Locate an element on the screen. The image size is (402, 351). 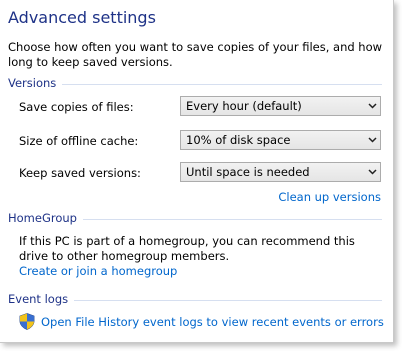
offline-cache-dropdown: 10% of disk space is located at coordinates (280, 140).